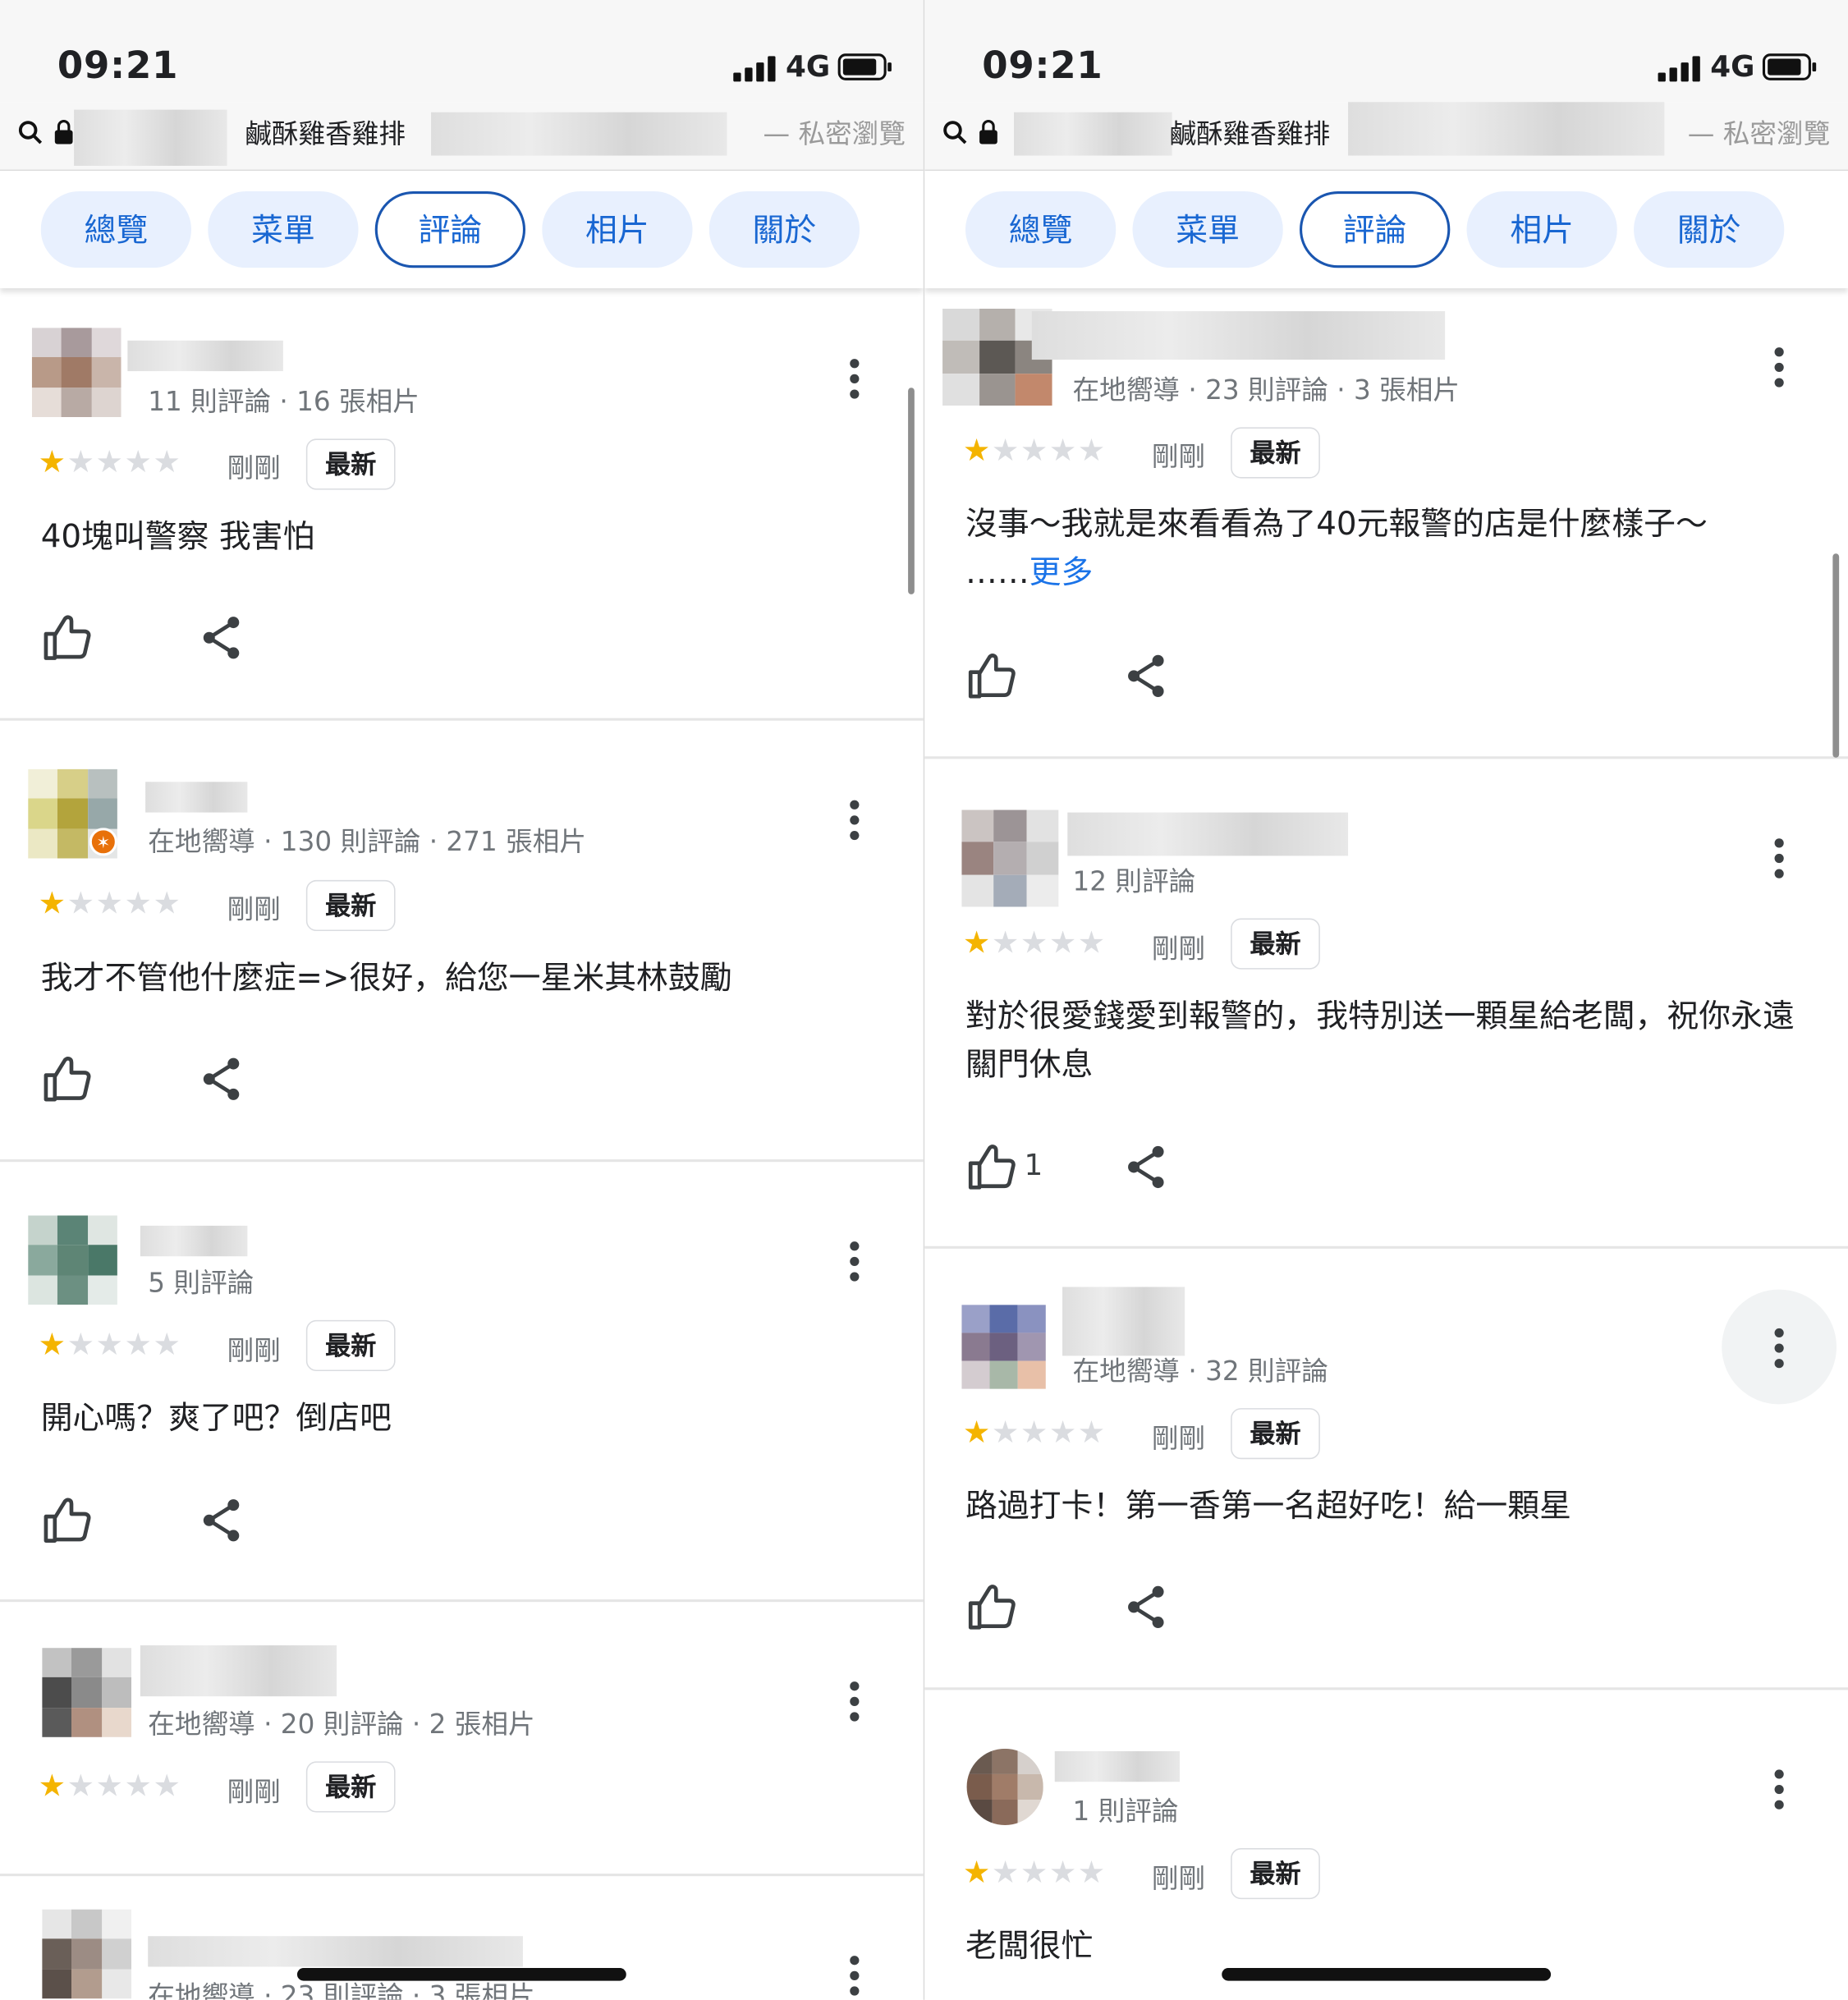 This screenshot has width=1848, height=2000. I want to click on status-time: 09:21, so click(1042, 65).